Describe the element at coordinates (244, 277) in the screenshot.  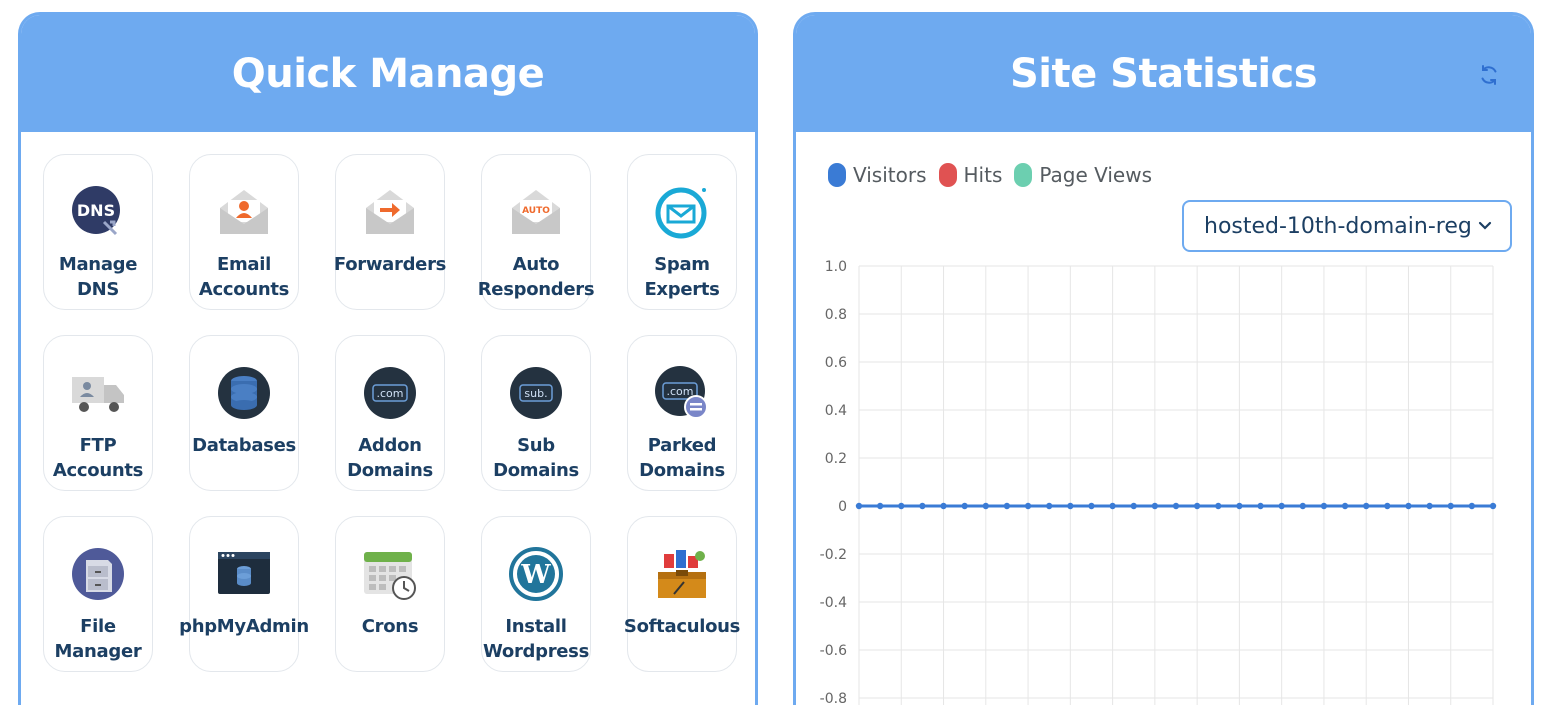
I see `tile-label: Email Accounts` at that location.